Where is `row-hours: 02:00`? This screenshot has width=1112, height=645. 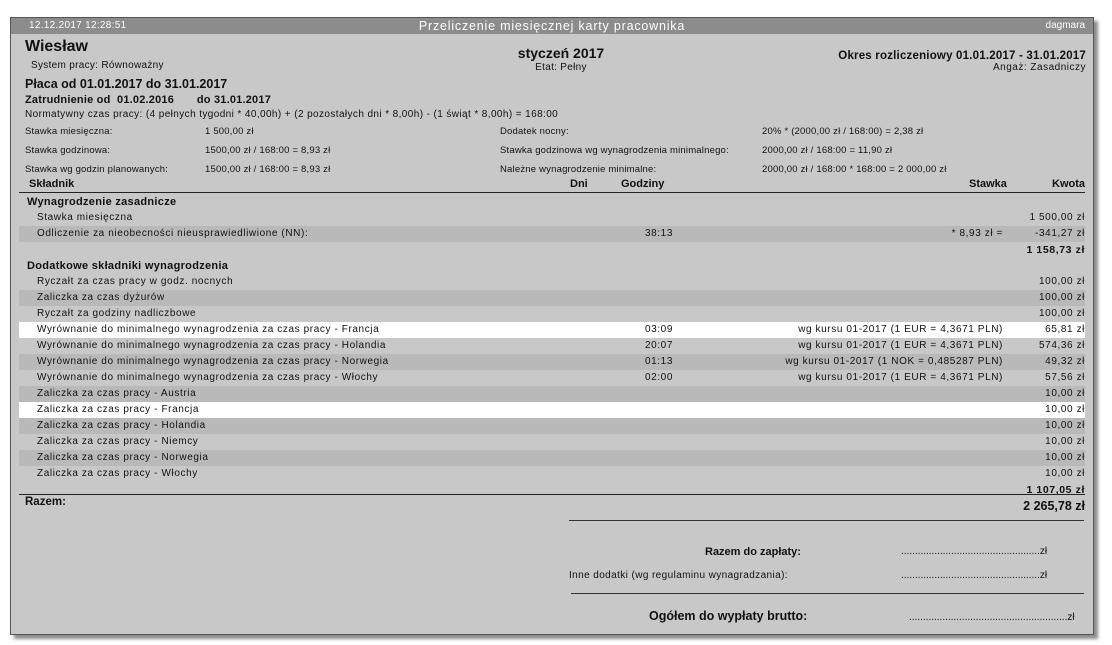 row-hours: 02:00 is located at coordinates (659, 377).